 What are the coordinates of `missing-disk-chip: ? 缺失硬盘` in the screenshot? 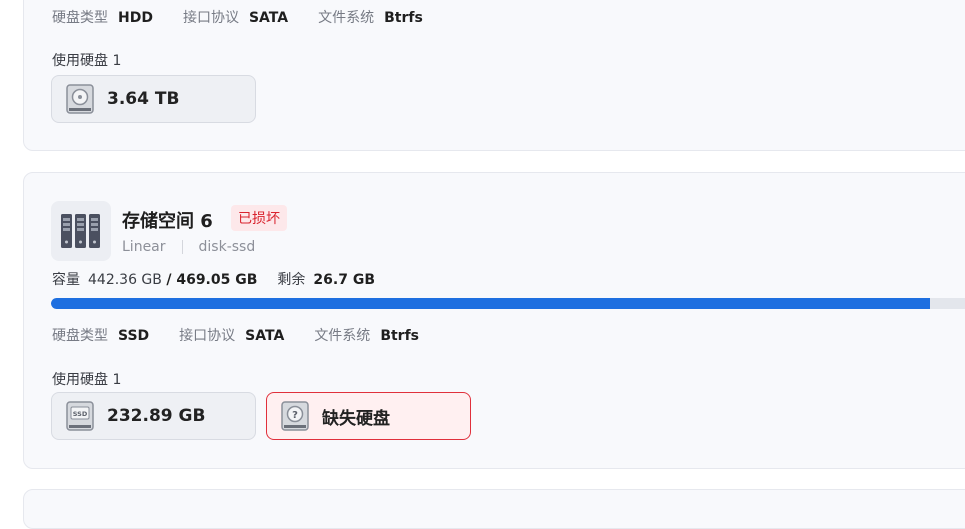 It's located at (368, 416).